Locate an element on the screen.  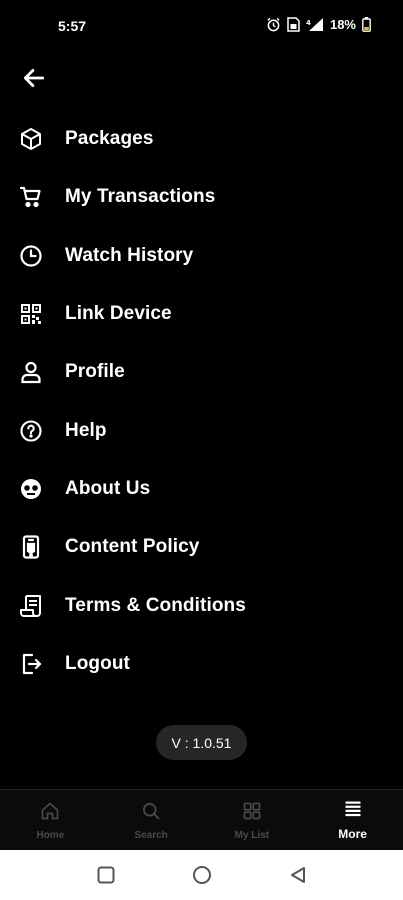
menu-item-label: Packages is located at coordinates (109, 139).